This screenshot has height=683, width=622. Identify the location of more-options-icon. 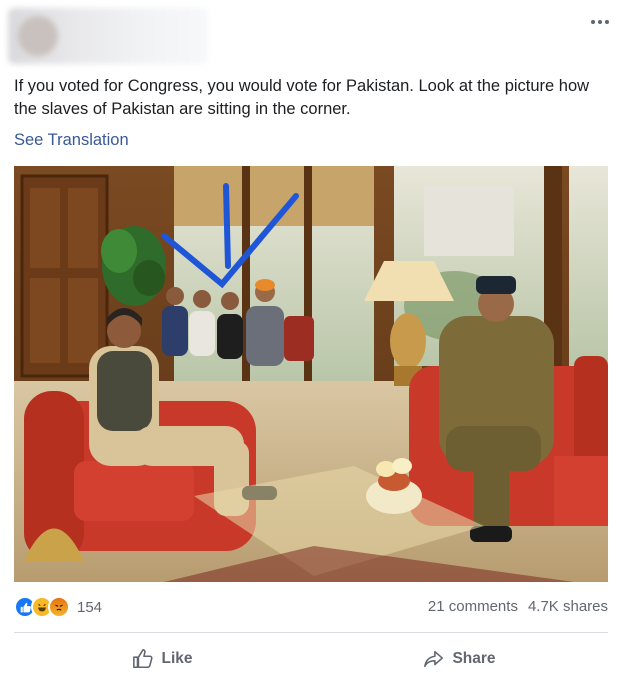
(600, 22).